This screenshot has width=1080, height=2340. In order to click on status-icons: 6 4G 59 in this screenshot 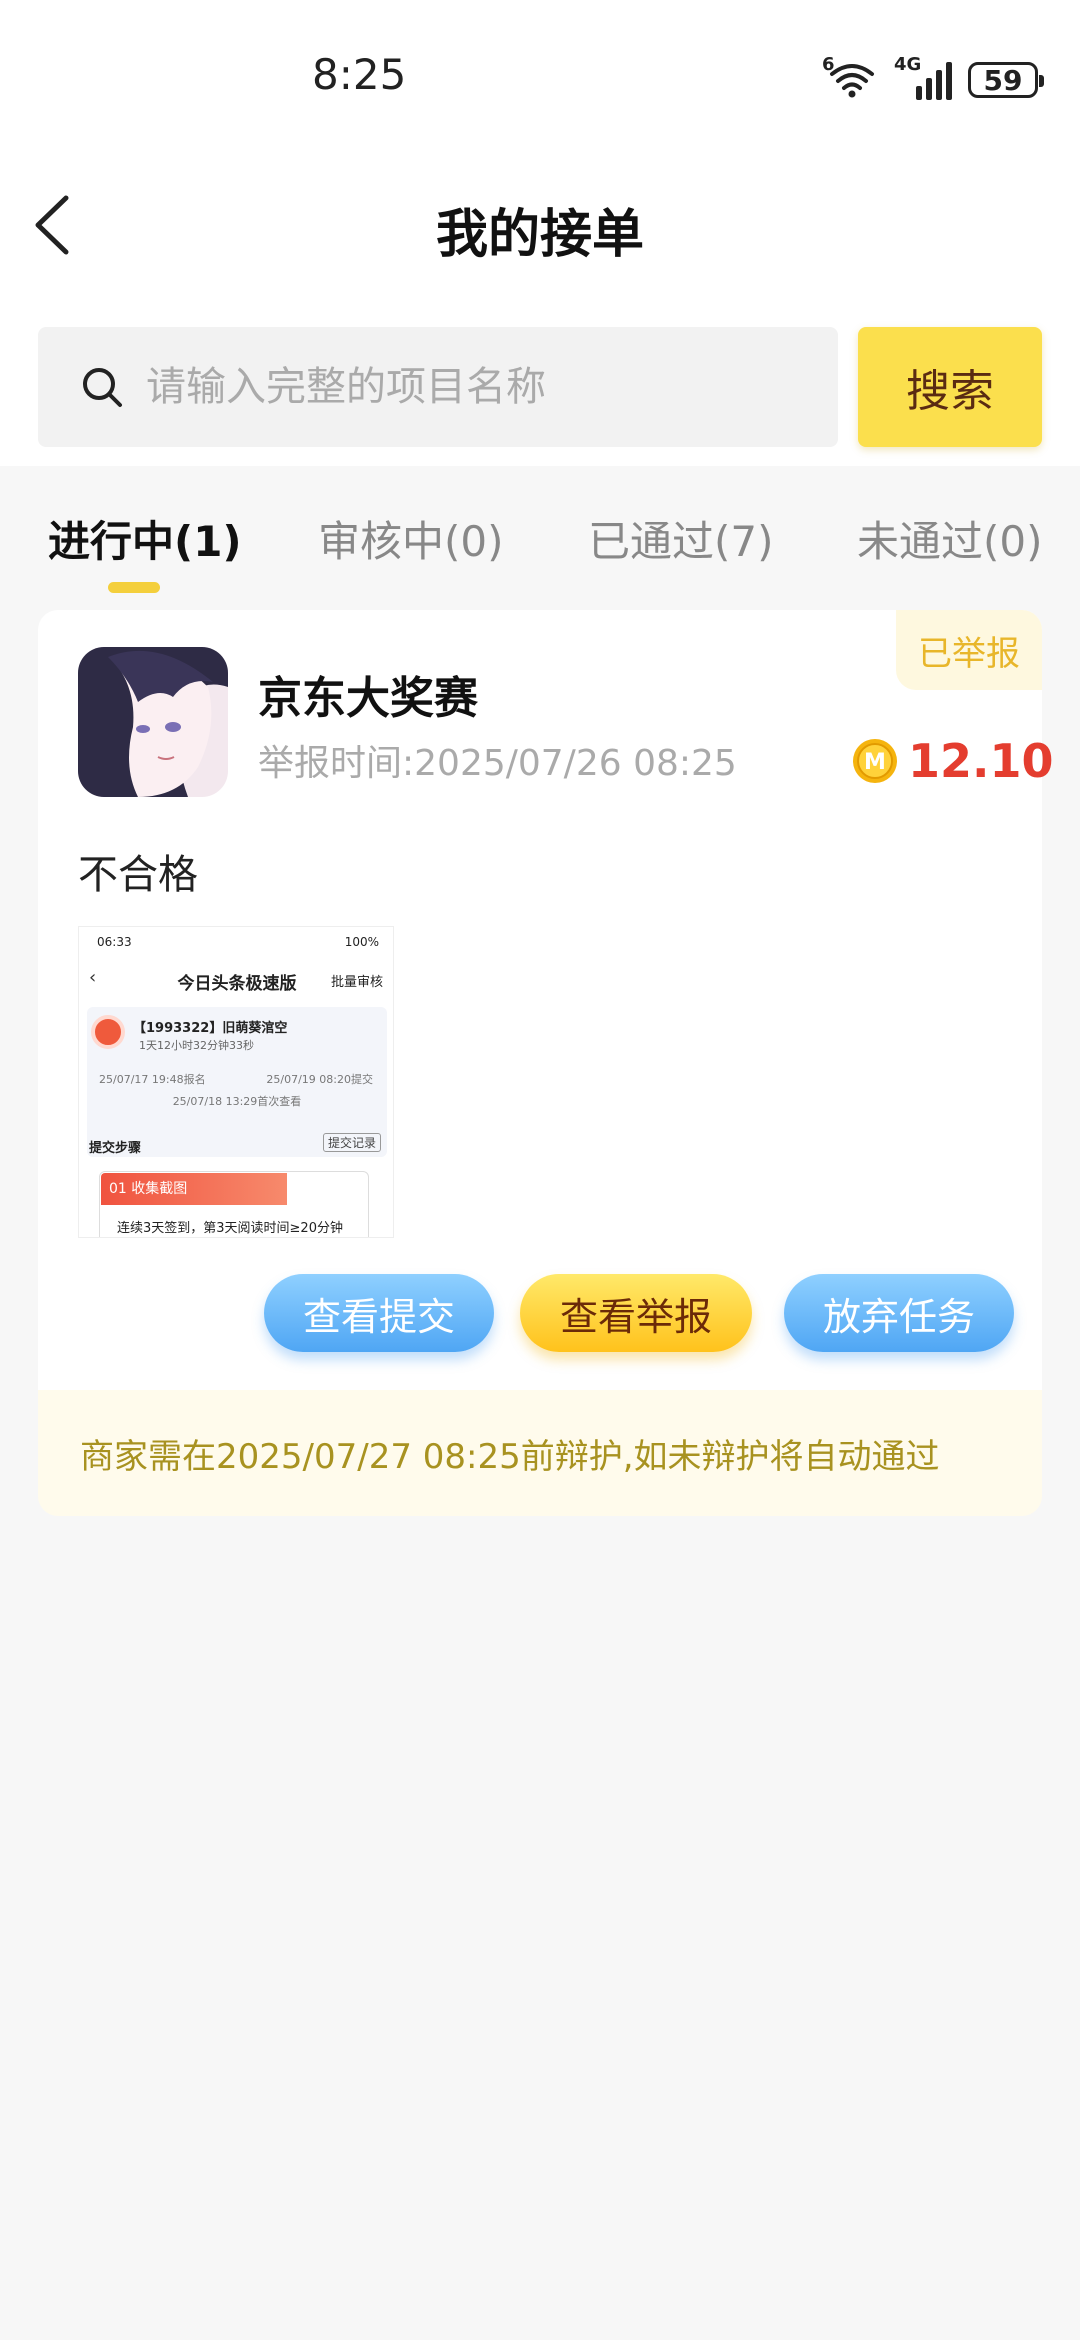, I will do `click(933, 78)`.